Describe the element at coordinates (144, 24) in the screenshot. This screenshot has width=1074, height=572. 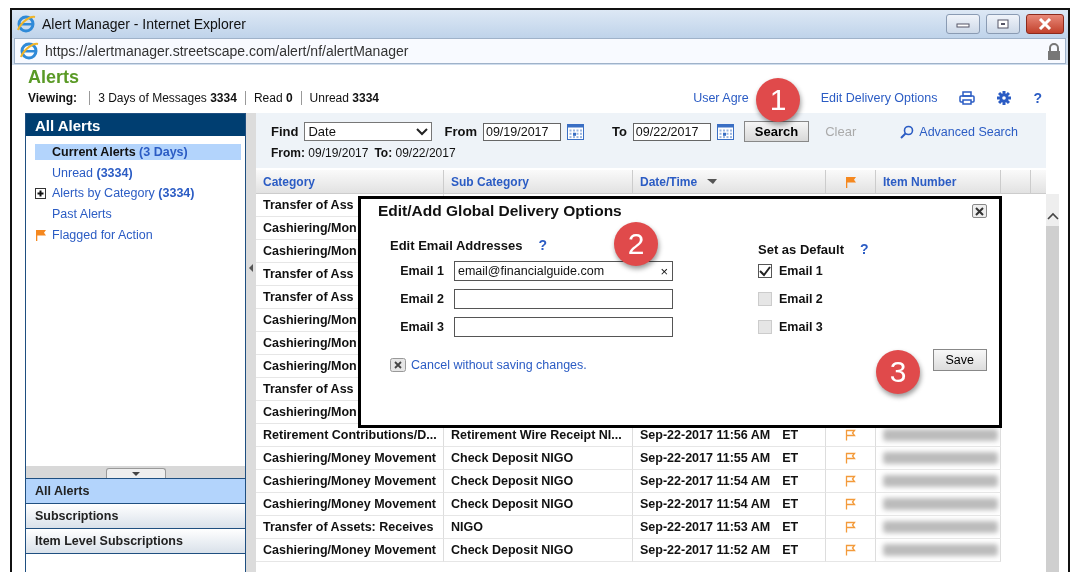
I see `window-title: Alert Manager - Internet Explorer` at that location.